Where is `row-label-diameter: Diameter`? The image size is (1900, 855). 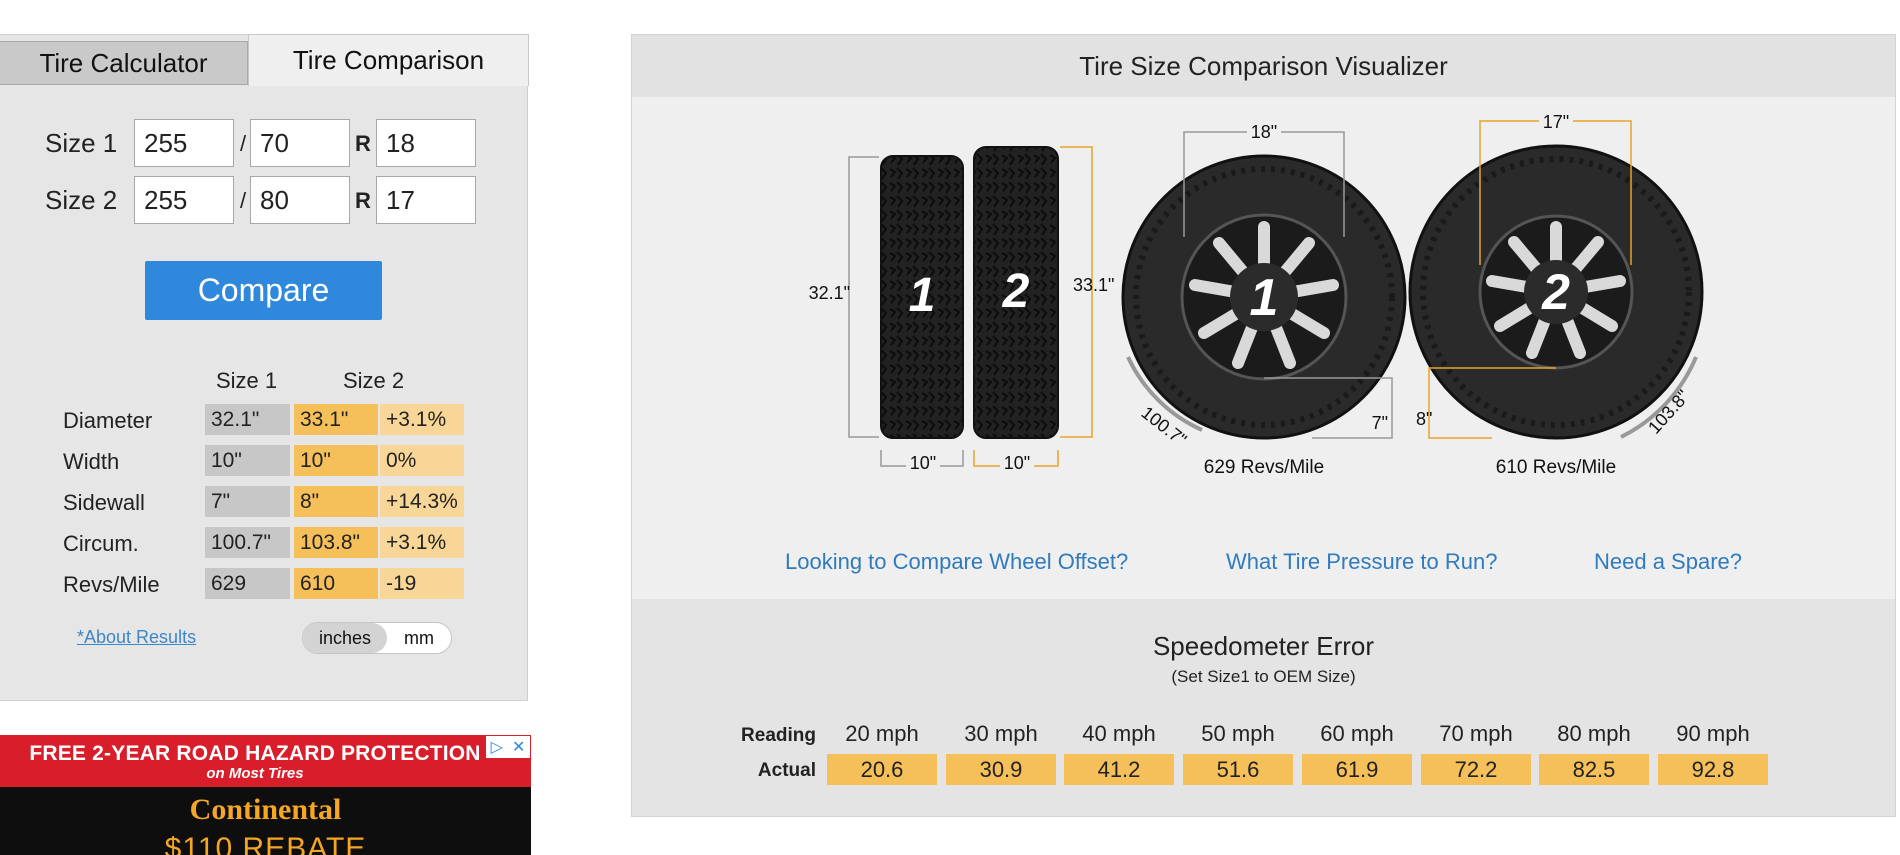 row-label-diameter: Diameter is located at coordinates (108, 420).